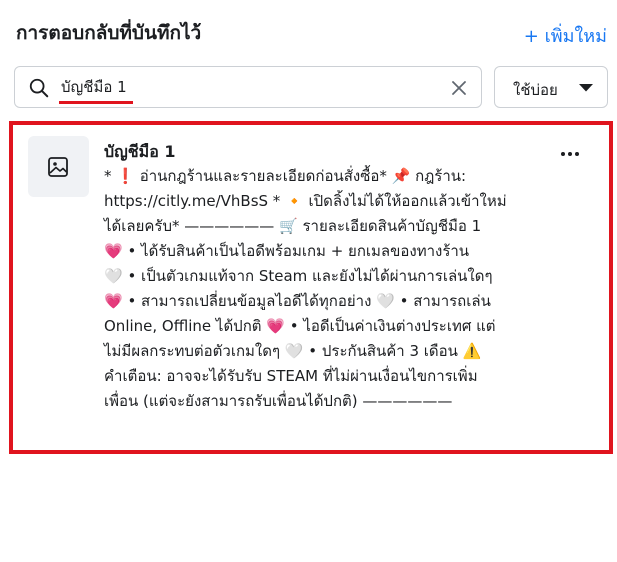 The image size is (617, 562). What do you see at coordinates (459, 88) in the screenshot?
I see `close-icon` at bounding box center [459, 88].